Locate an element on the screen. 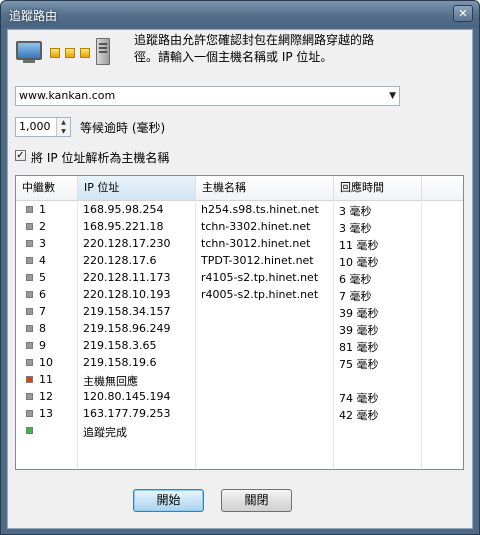 This screenshot has height=535, width=480. cell-hop: 3 is located at coordinates (42, 243).